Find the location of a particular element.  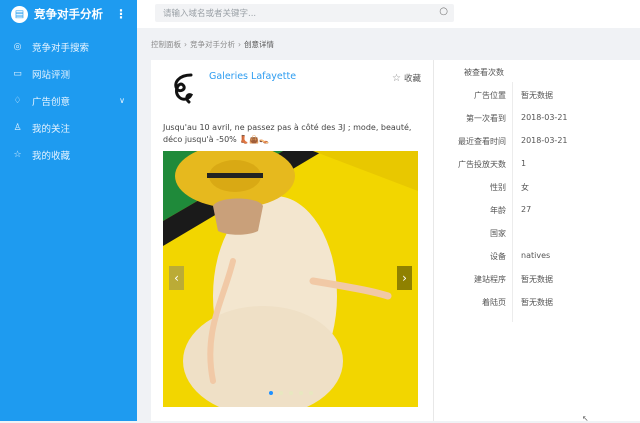

detail-label: 广告投放天数 is located at coordinates (482, 164).